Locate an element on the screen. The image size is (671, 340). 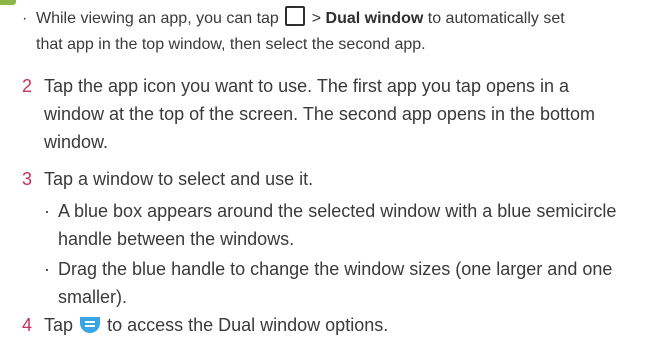
step-4-pre: Tap is located at coordinates (59, 325).